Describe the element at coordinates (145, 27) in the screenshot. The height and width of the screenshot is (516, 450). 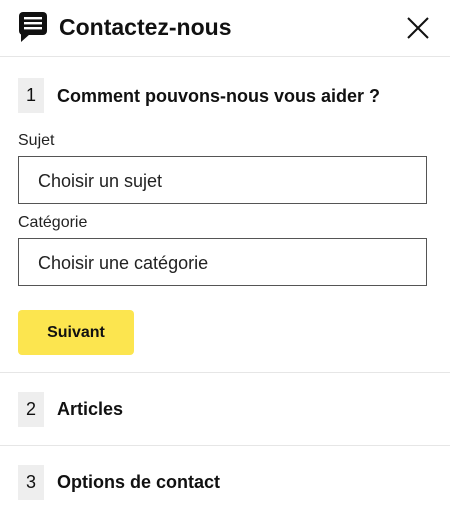
I see `dialog-title: Contactez-nous` at that location.